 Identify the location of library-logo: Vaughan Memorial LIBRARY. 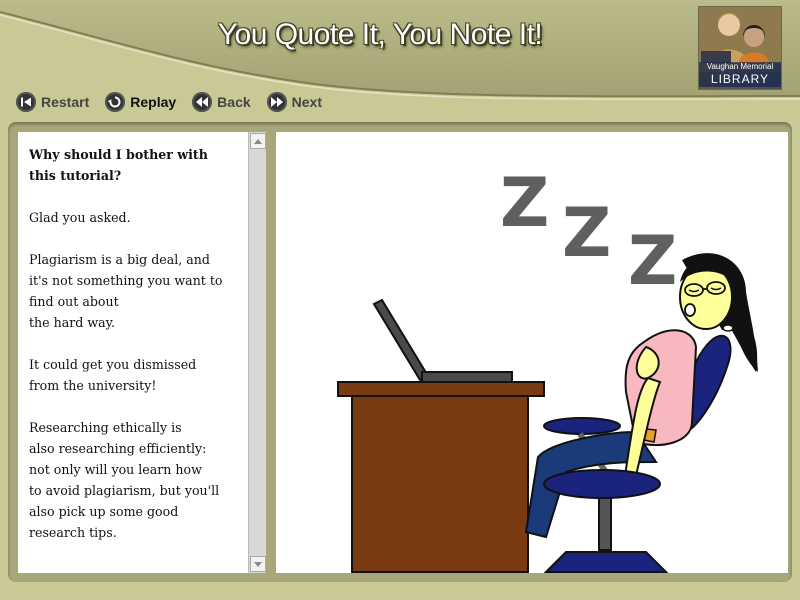
(740, 48).